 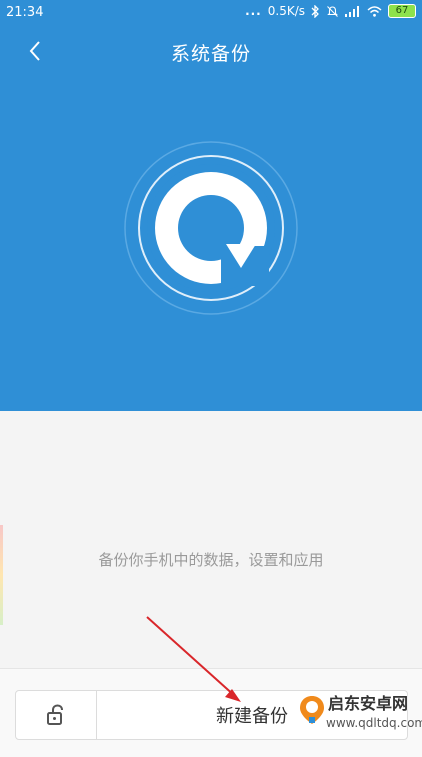 What do you see at coordinates (25, 12) in the screenshot?
I see `status-time: 21:34` at bounding box center [25, 12].